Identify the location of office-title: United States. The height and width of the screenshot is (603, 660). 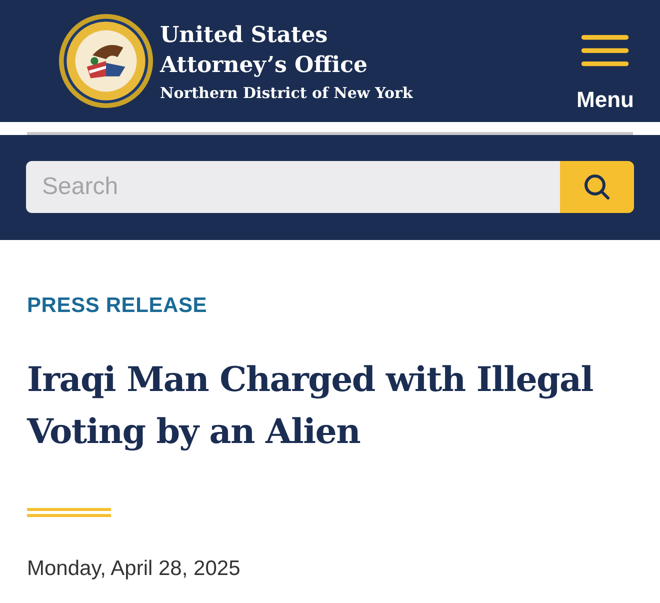
(244, 35).